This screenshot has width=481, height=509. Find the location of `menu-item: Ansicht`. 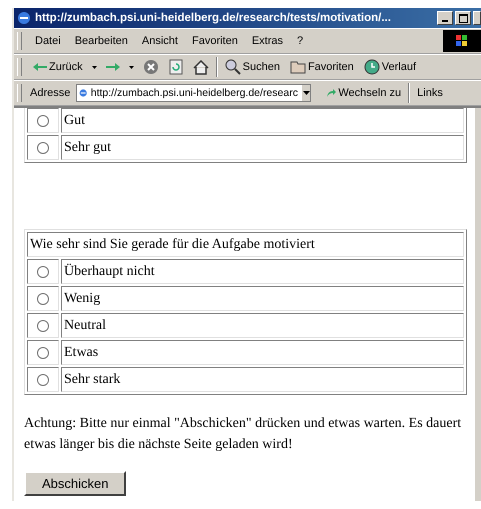

menu-item: Ansicht is located at coordinates (159, 41).